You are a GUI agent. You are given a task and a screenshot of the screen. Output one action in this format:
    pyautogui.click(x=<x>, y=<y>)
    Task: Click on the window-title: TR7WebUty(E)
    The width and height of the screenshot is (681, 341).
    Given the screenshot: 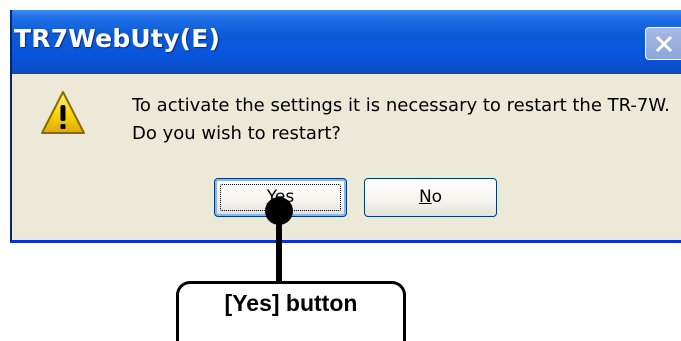 What is the action you would take?
    pyautogui.click(x=117, y=38)
    